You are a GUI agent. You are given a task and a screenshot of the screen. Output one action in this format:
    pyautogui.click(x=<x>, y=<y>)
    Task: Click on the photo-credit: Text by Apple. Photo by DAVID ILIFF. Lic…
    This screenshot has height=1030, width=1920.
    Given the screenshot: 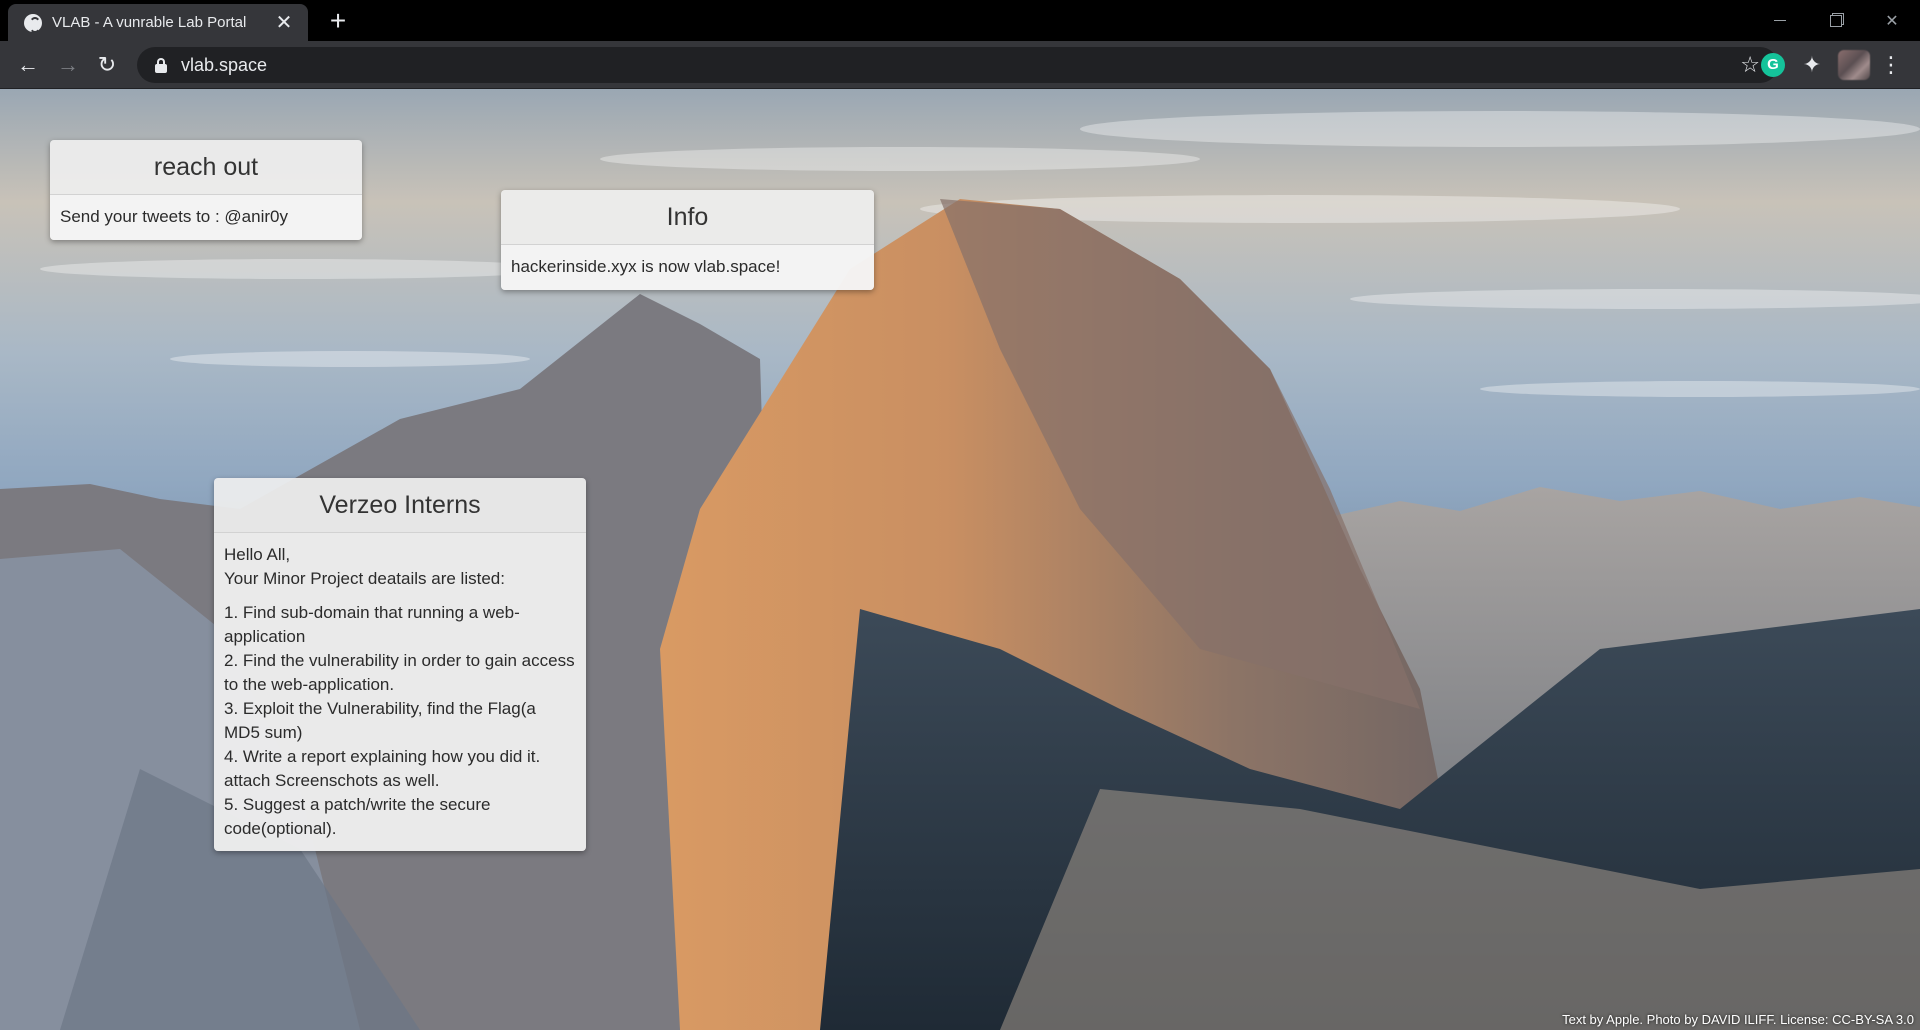 What is the action you would take?
    pyautogui.click(x=1738, y=1019)
    